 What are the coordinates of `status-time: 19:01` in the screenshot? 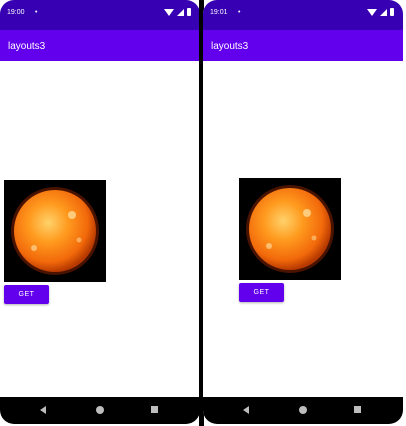 It's located at (219, 12).